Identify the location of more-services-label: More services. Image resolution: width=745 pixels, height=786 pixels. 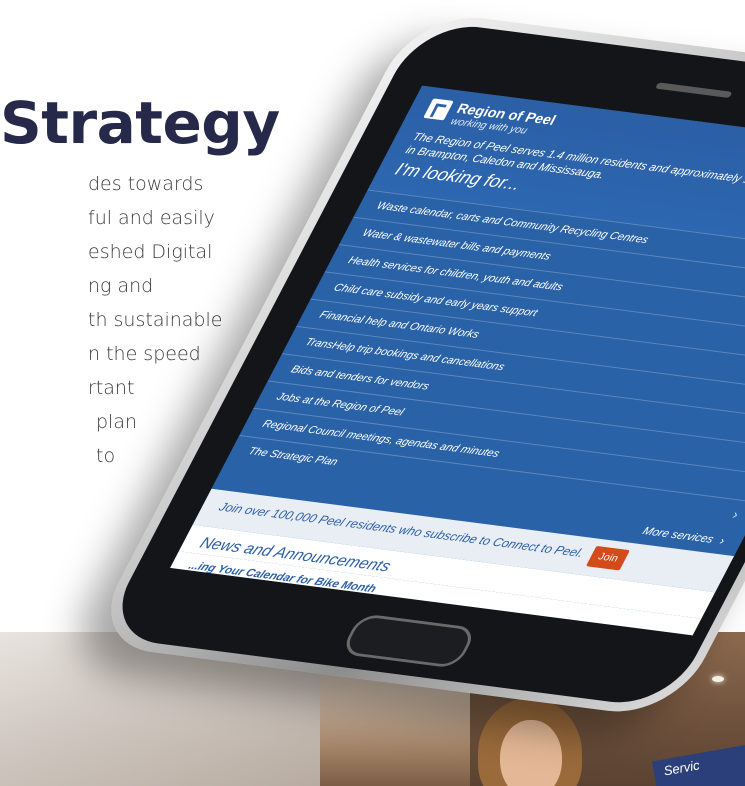
(678, 535).